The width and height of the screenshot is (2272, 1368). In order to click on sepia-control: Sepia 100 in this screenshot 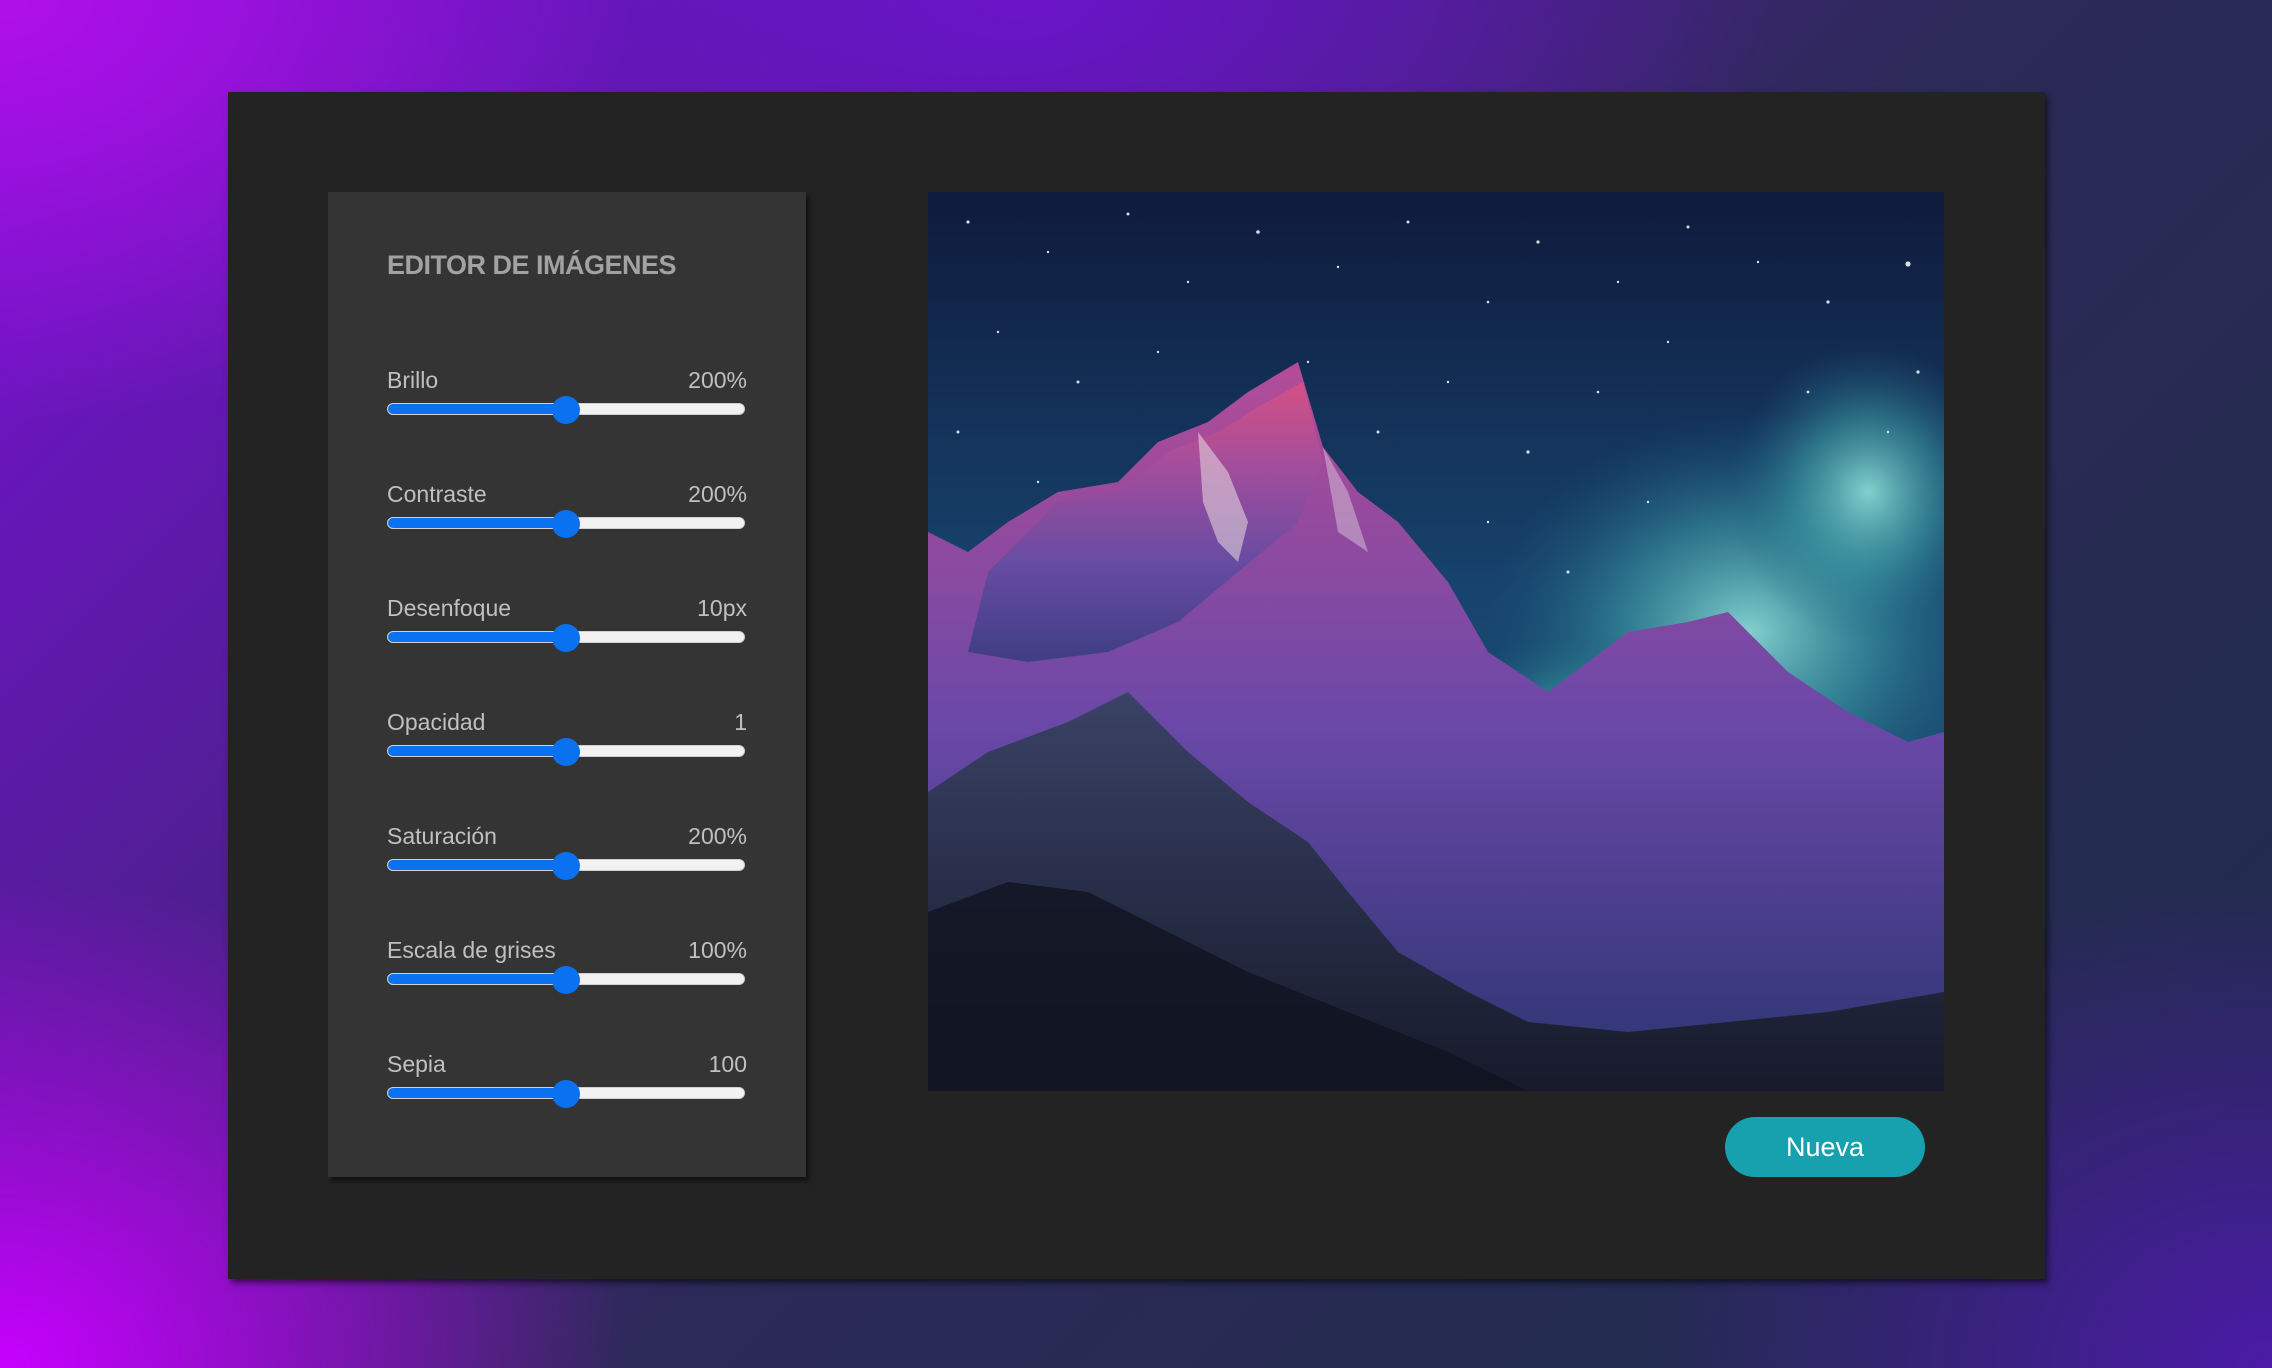, I will do `click(567, 1086)`.